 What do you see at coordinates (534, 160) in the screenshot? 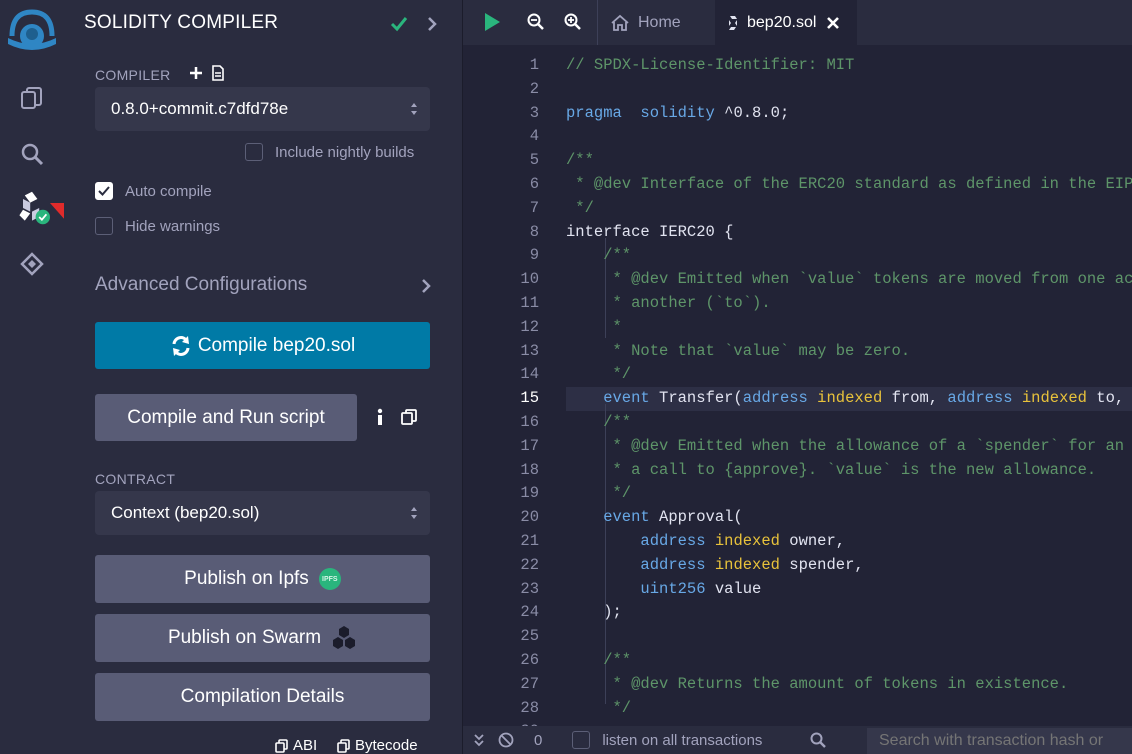
I see `line-number: 5` at bounding box center [534, 160].